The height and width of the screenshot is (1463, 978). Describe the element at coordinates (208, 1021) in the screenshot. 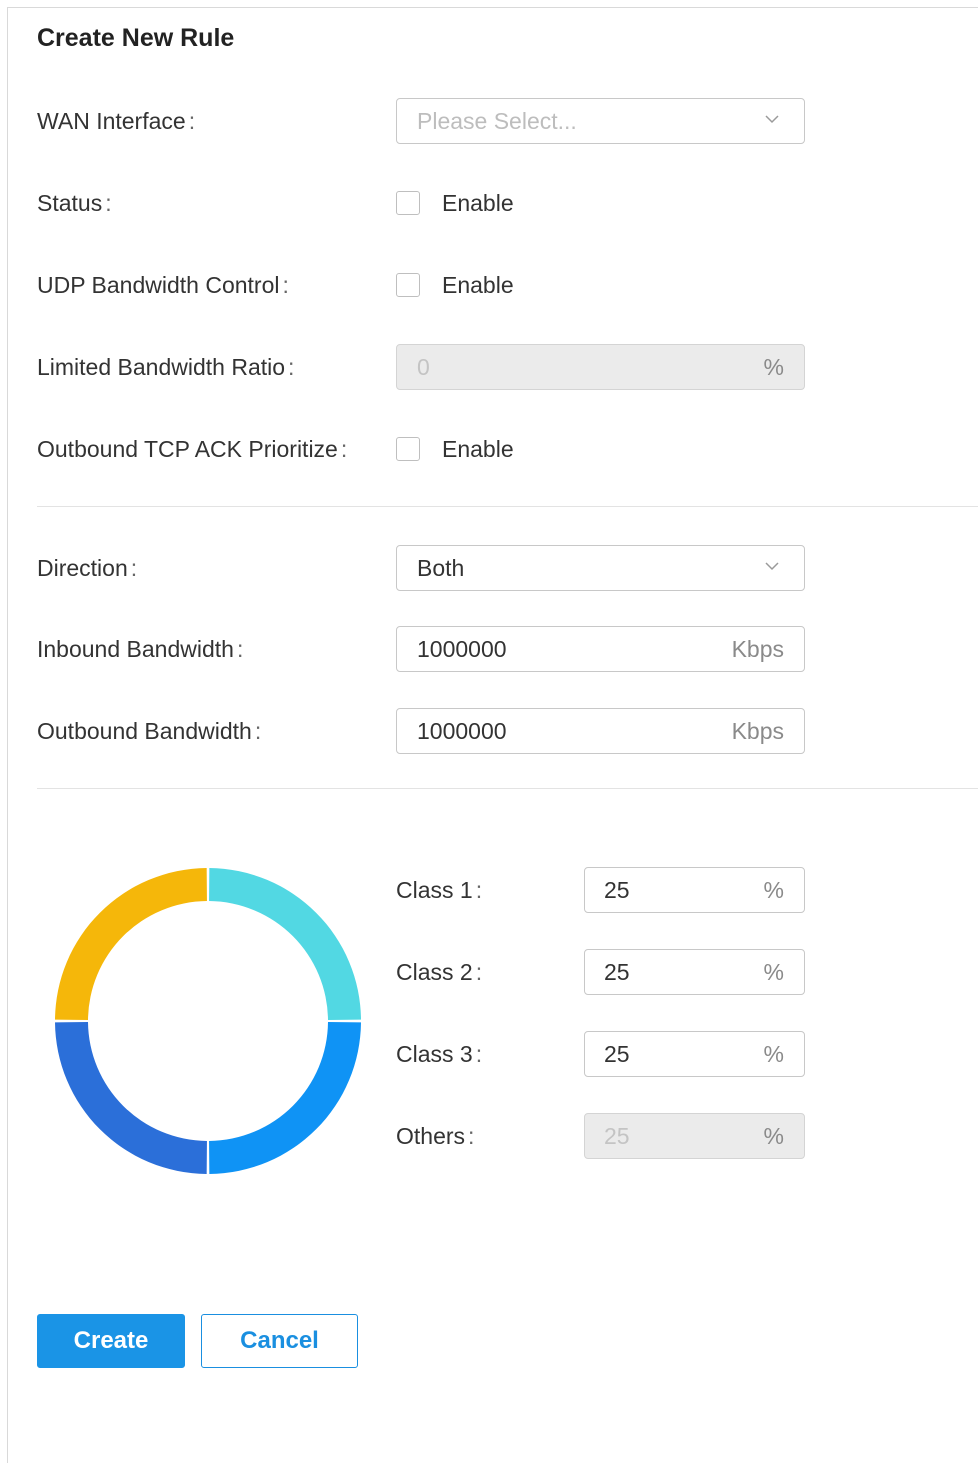

I see `class-distribution-donut` at that location.